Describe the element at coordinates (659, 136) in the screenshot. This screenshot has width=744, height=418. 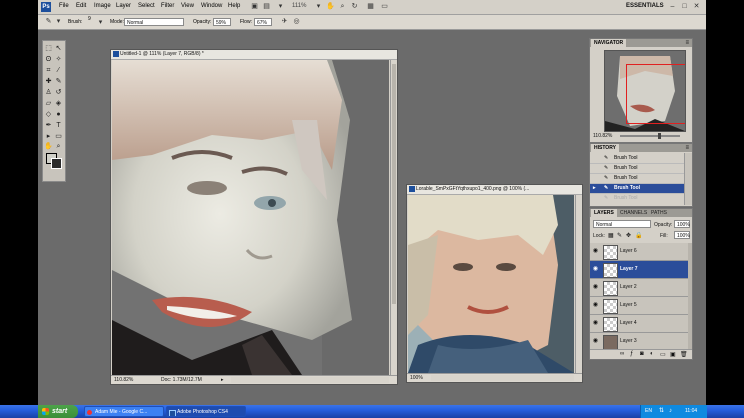
I see `slider-handle` at that location.